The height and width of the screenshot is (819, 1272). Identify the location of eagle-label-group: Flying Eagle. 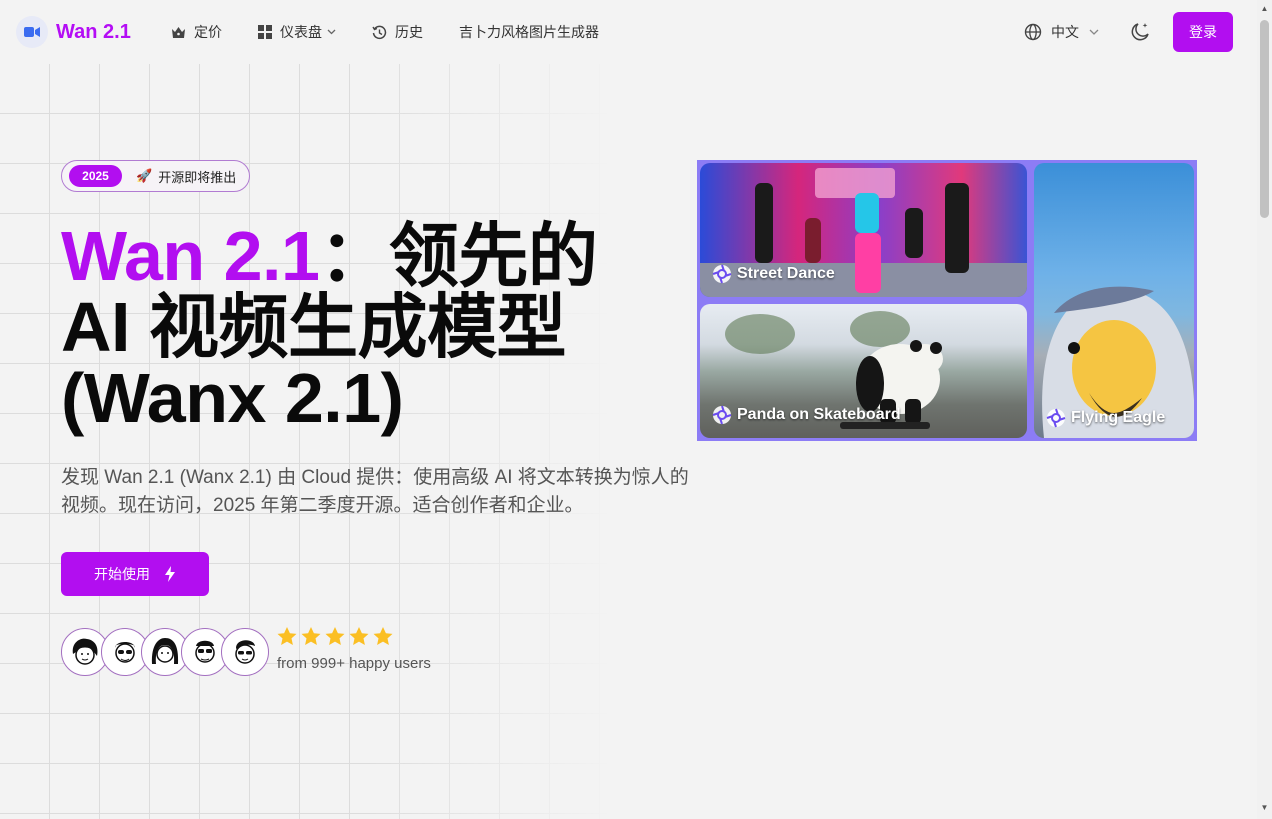
(1105, 418).